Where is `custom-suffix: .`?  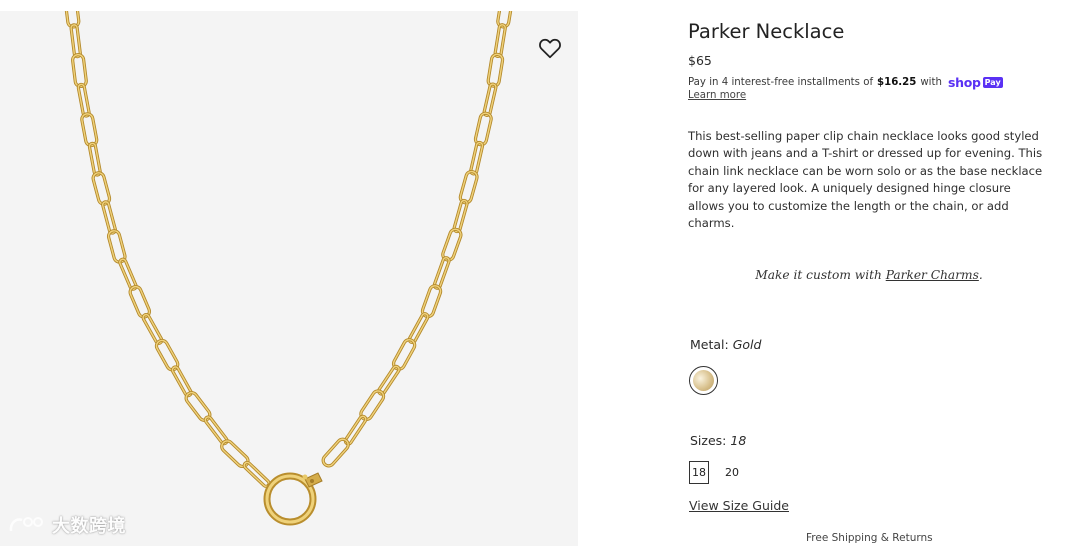
custom-suffix: . is located at coordinates (980, 275).